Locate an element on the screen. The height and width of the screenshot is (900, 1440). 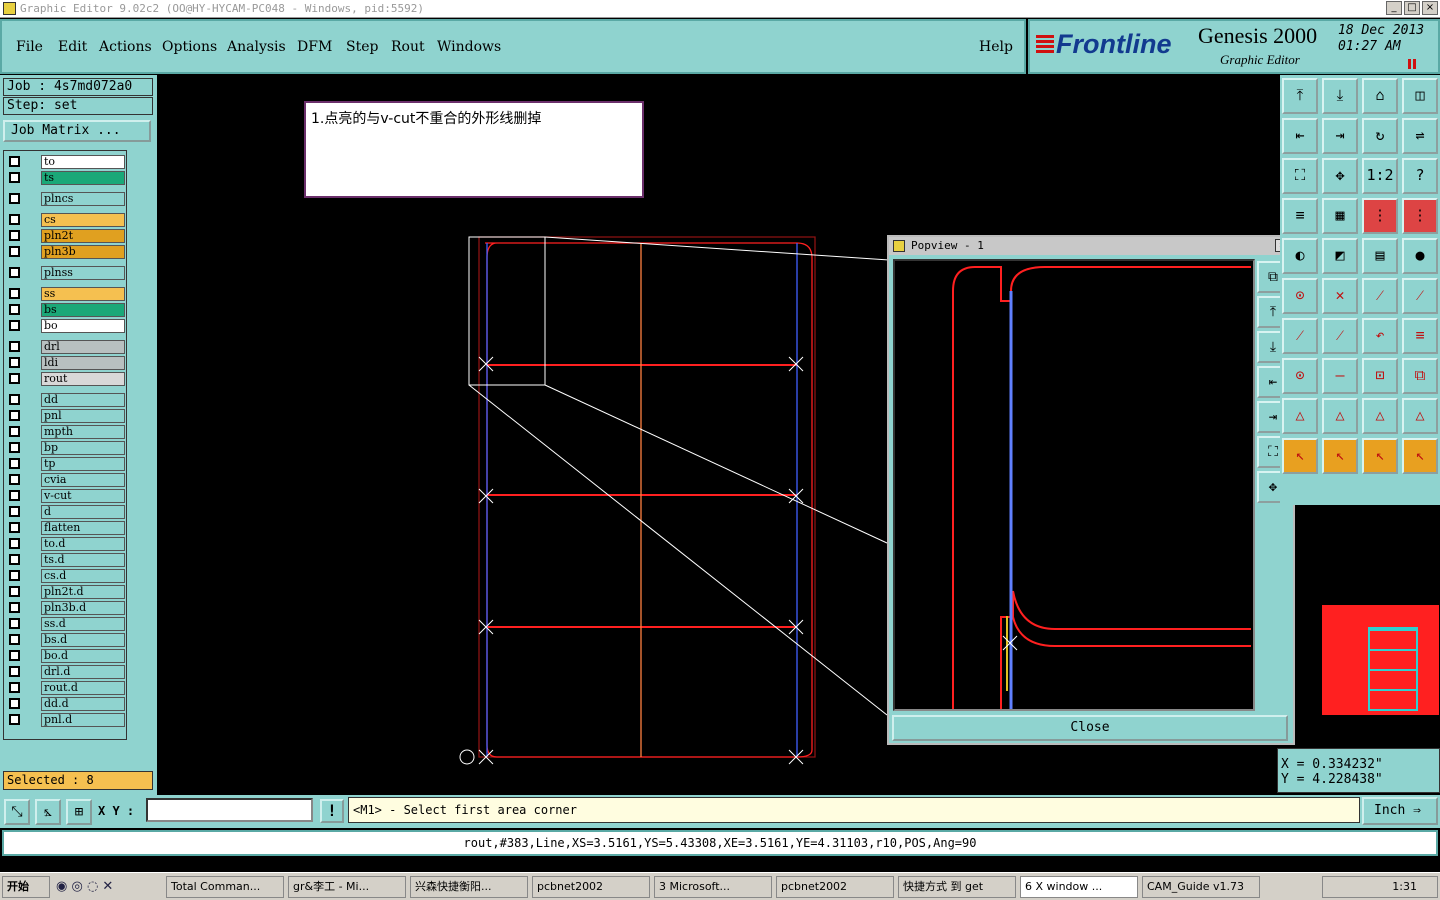
layer-name: tp is located at coordinates (83, 464).